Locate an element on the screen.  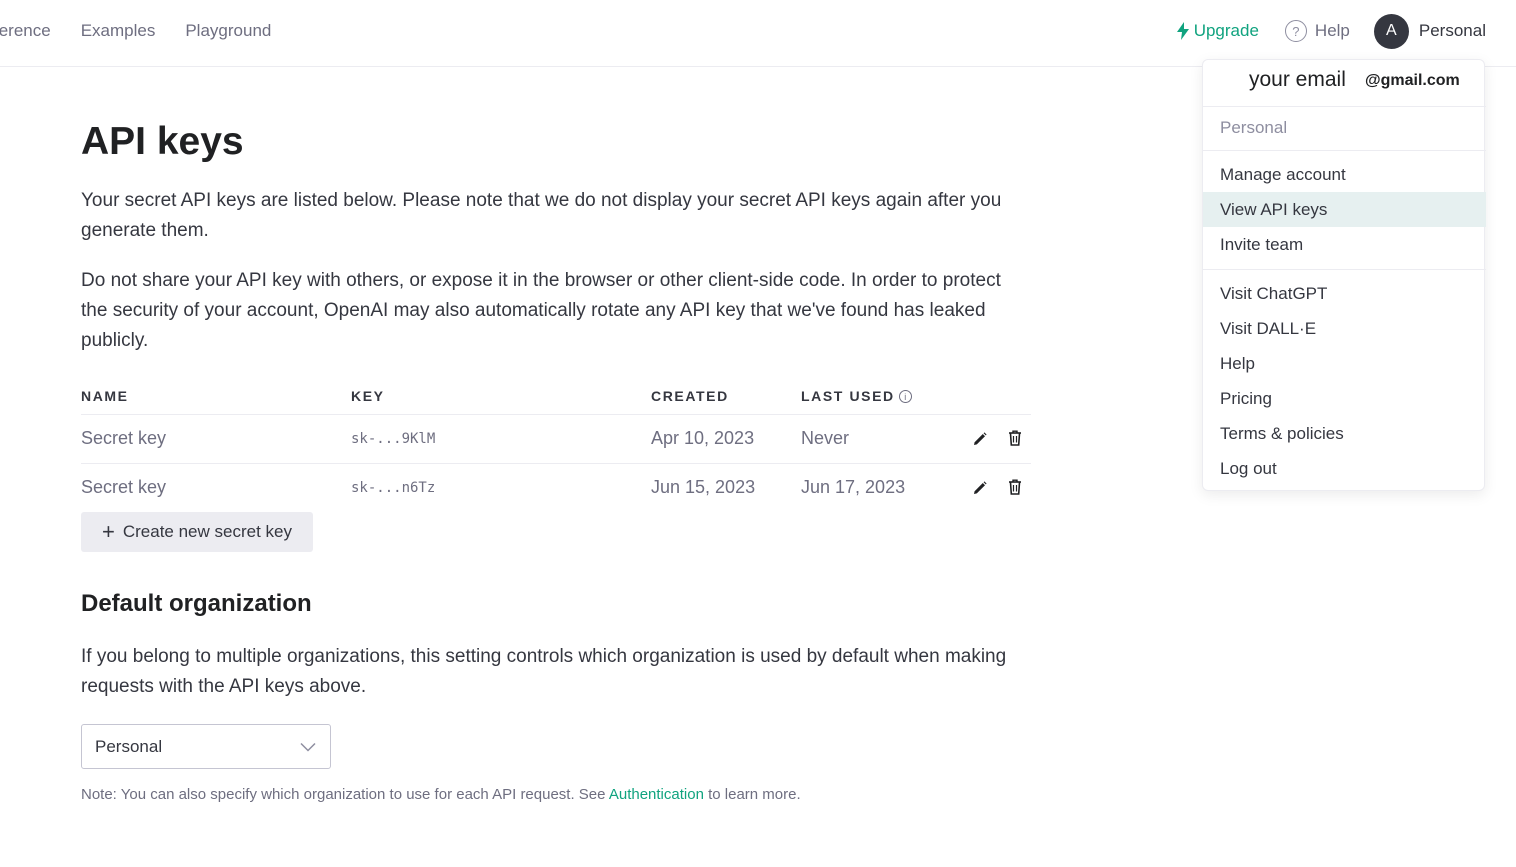
question-circle-icon: ? is located at coordinates (1295, 31).